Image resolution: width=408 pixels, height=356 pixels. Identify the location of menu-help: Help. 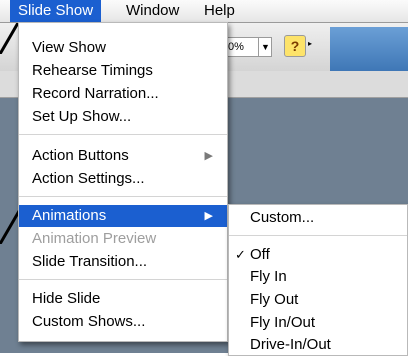
(219, 11).